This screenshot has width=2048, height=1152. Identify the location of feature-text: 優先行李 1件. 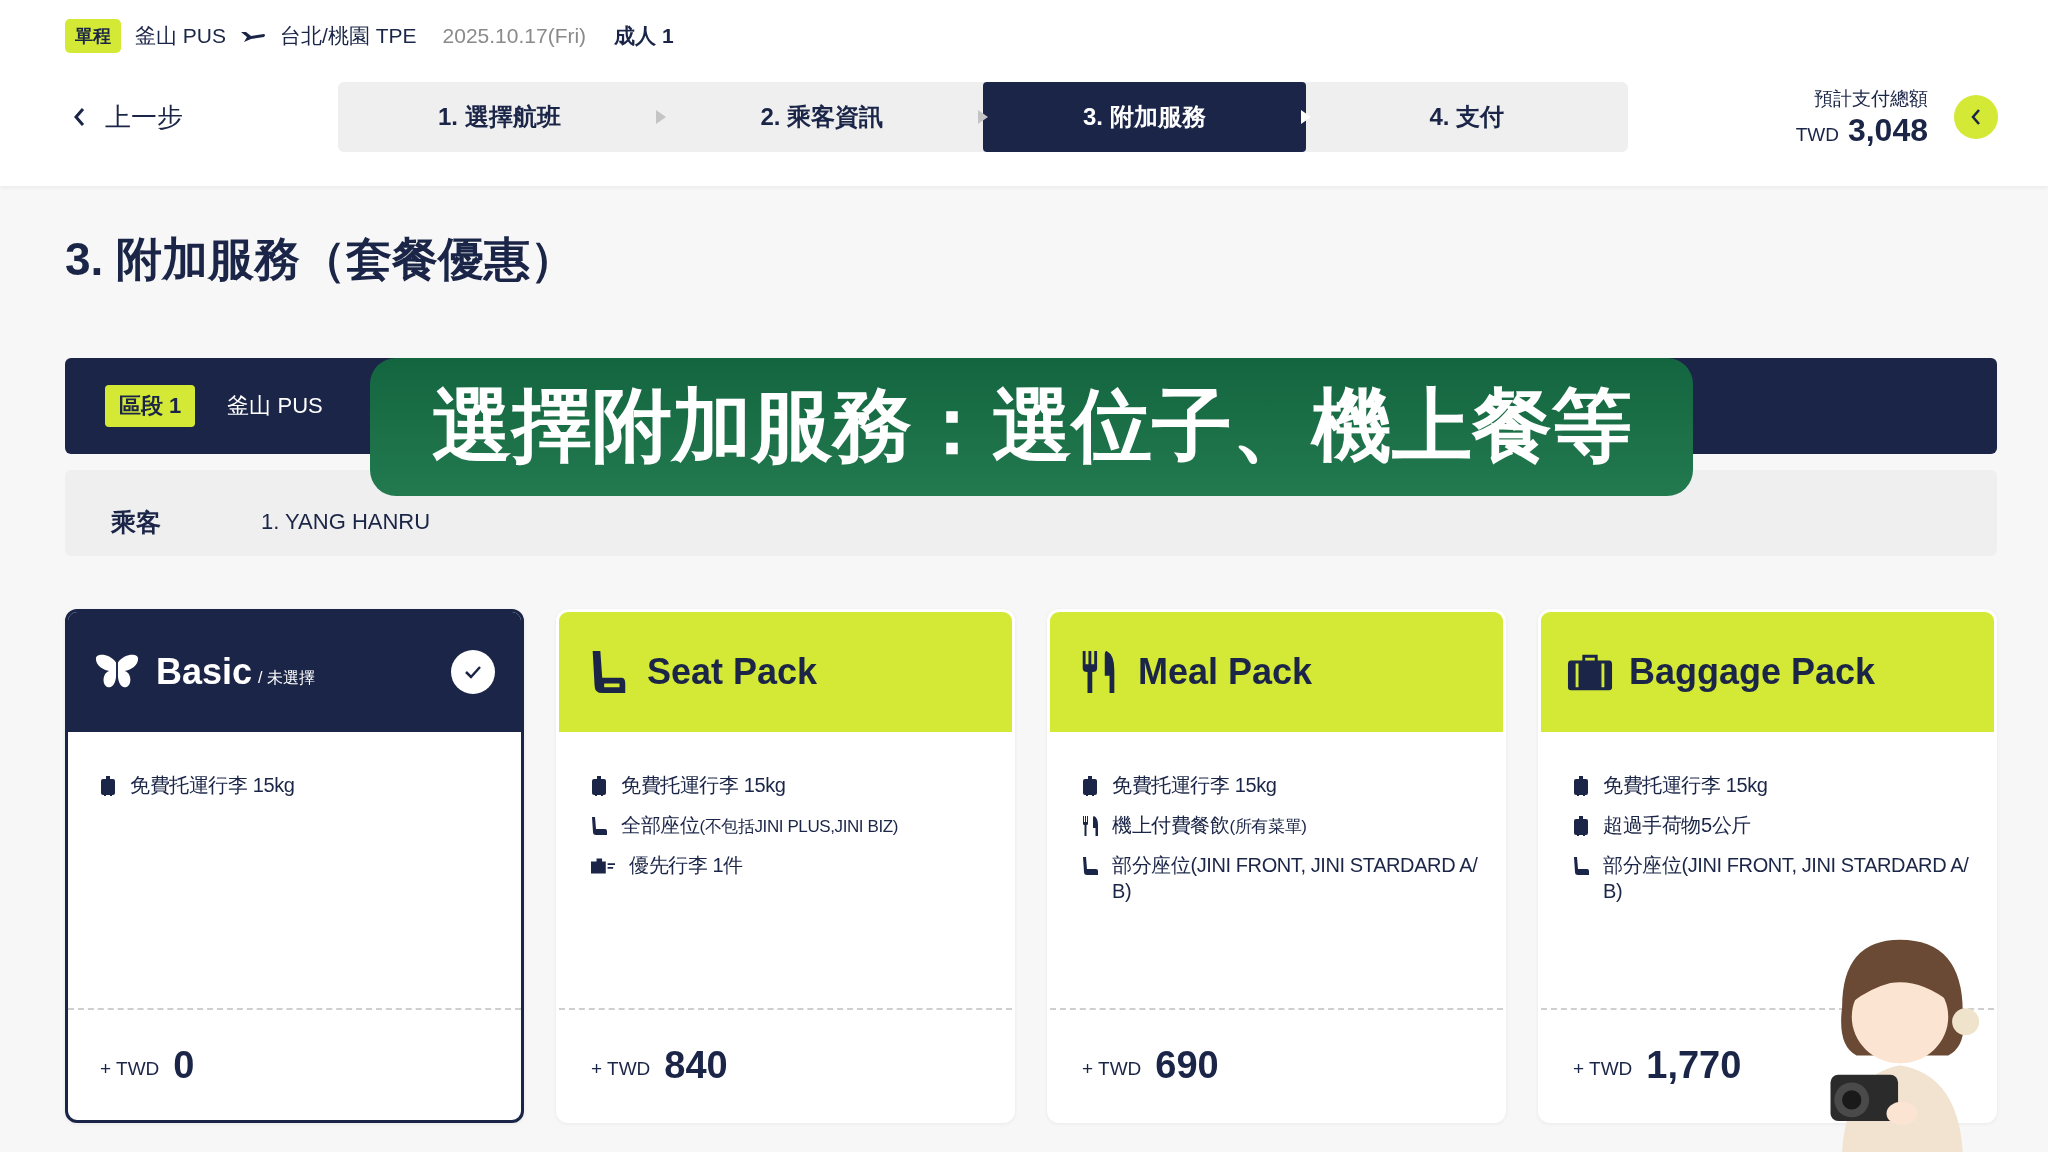
(686, 866).